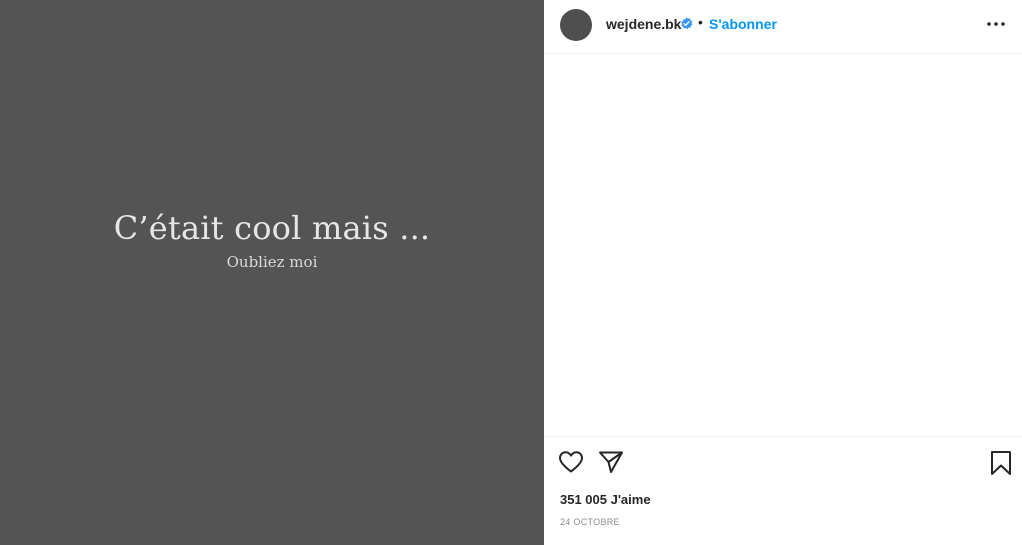 The image size is (1022, 545). Describe the element at coordinates (571, 462) in the screenshot. I see `heart-icon` at that location.